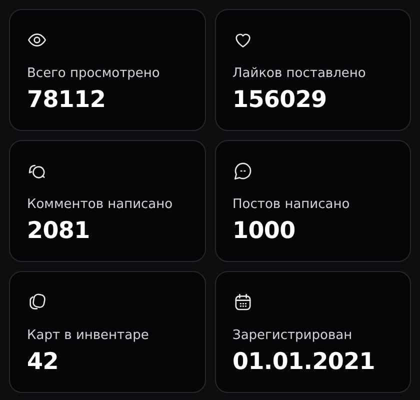 The image size is (420, 400). What do you see at coordinates (242, 302) in the screenshot?
I see `calendar-icon` at bounding box center [242, 302].